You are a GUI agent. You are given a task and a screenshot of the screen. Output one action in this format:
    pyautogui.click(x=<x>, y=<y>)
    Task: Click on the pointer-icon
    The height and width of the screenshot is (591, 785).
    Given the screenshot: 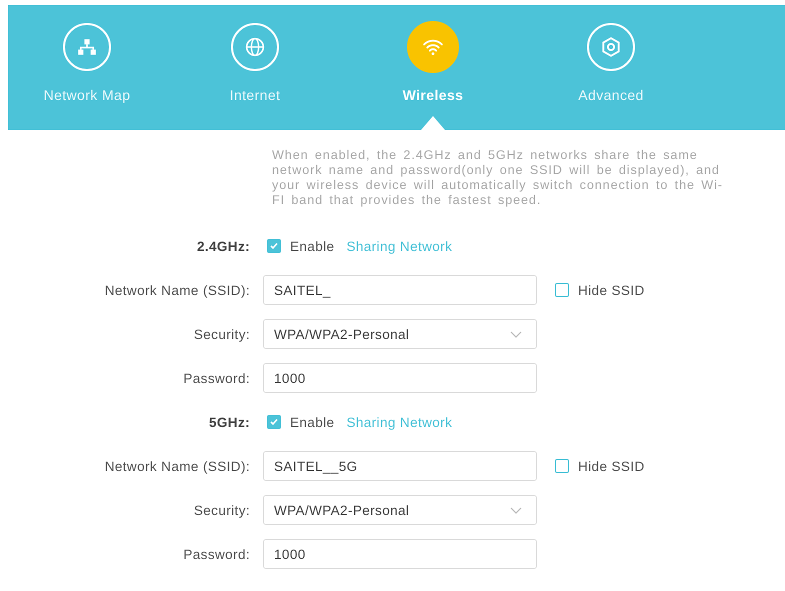 What is the action you would take?
    pyautogui.click(x=433, y=123)
    